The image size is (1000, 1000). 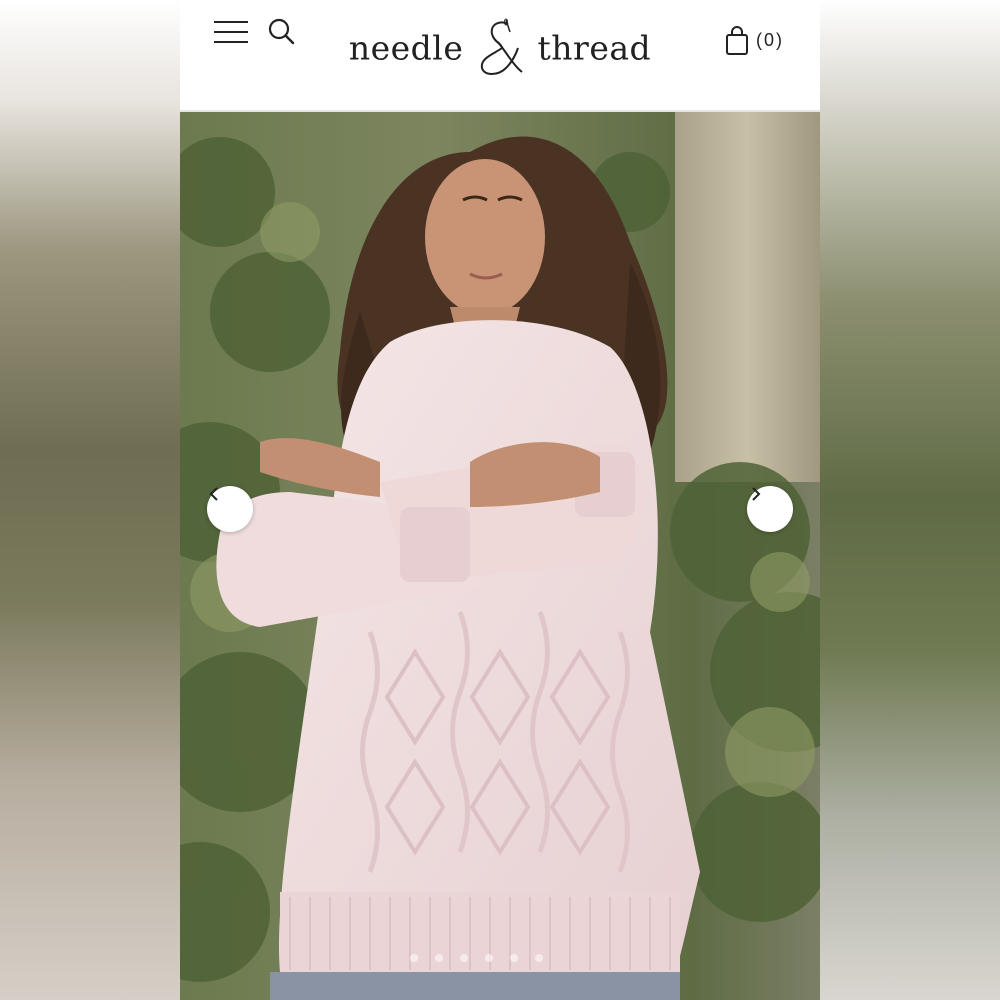 I want to click on logo-needle-ampersand-icon, so click(x=500, y=48).